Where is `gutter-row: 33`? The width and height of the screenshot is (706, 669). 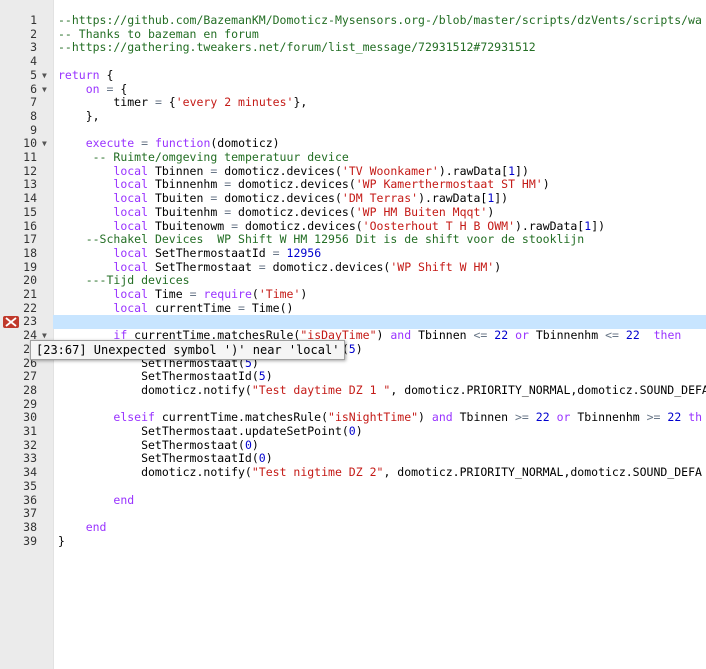
gutter-row: 33 is located at coordinates (26, 459).